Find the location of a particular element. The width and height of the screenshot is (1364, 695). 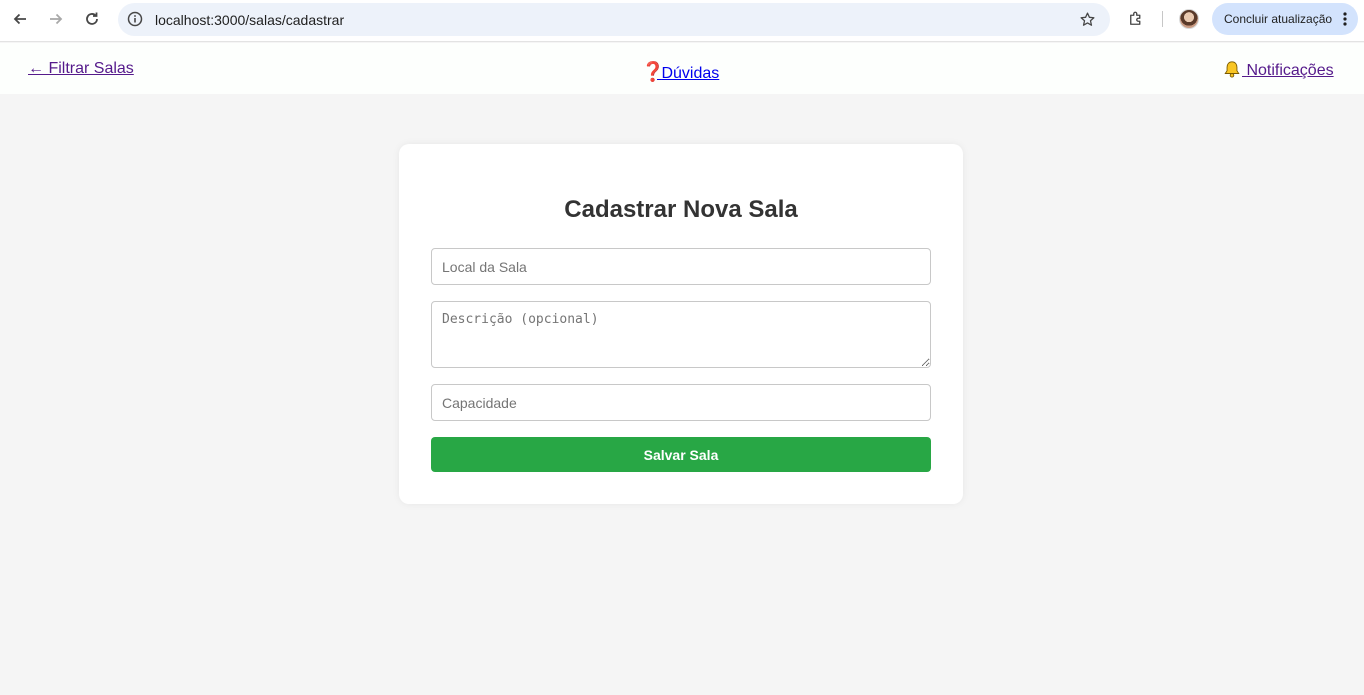

page-header: ← Filtrar Salas ❓ Dúvidas Notificações is located at coordinates (682, 68).